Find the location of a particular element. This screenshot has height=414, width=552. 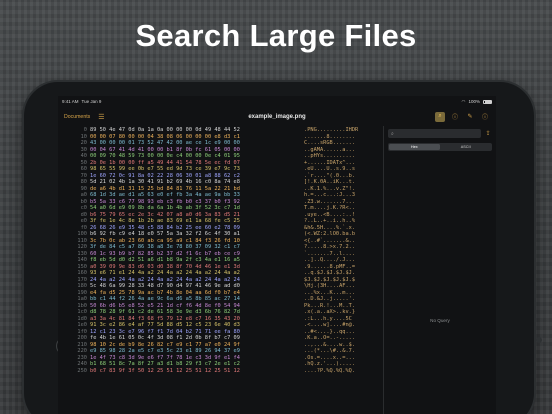

search-field-icon: ⌕ is located at coordinates (392, 133).